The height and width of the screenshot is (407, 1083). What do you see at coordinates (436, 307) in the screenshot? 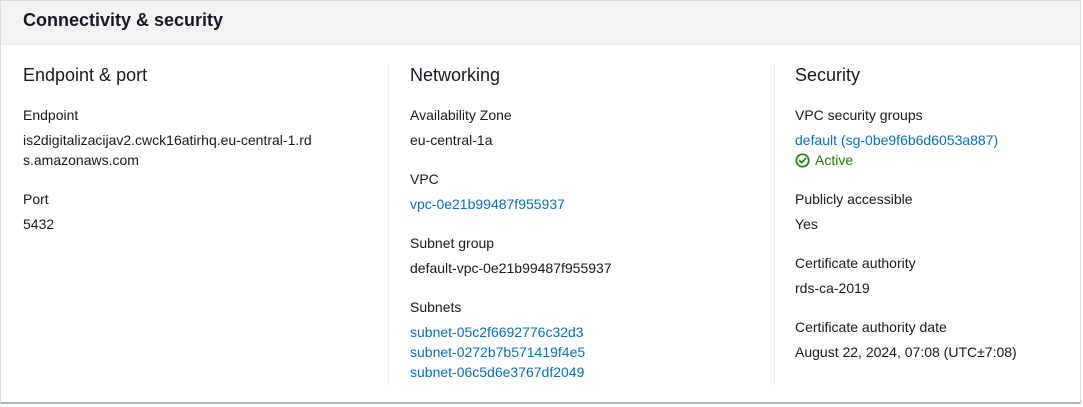
I see `subnets-label: Subnets` at bounding box center [436, 307].